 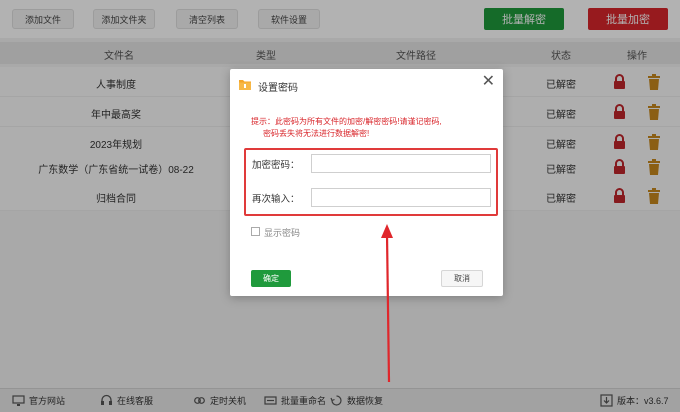 I want to click on folder-icon, so click(x=245, y=85).